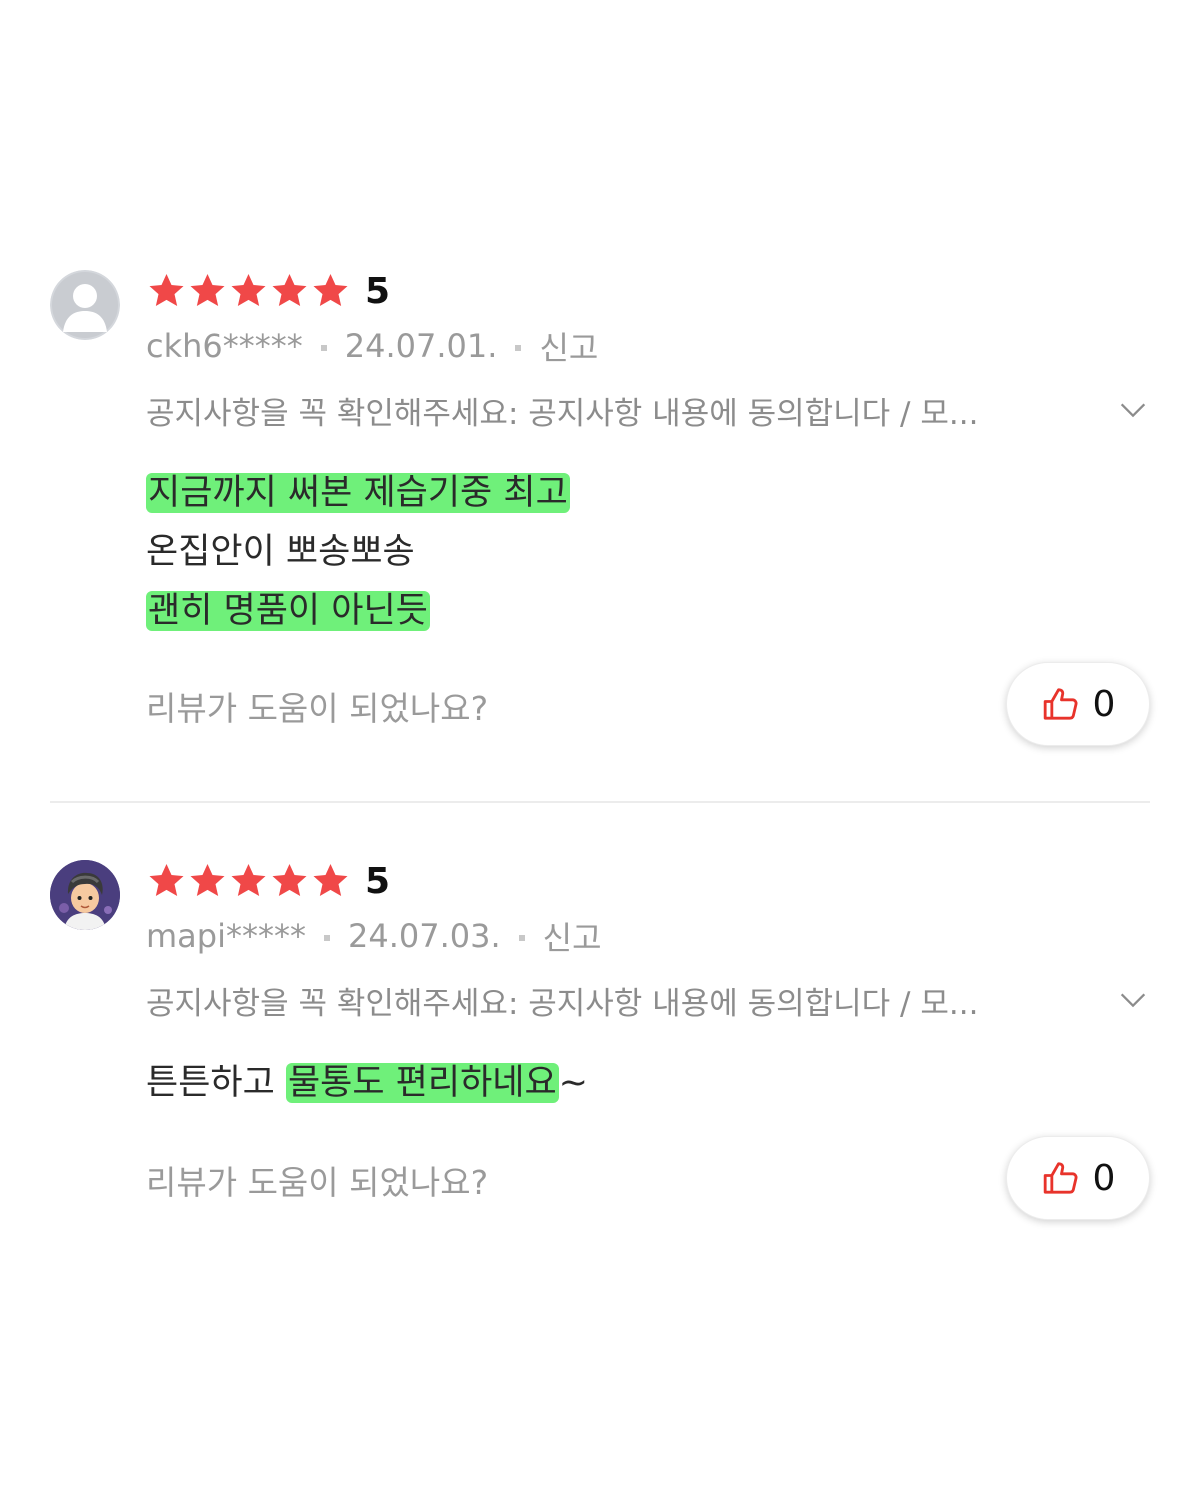 The height and width of the screenshot is (1489, 1200). I want to click on review-line: 온집안이 뽀송뽀송, so click(648, 552).